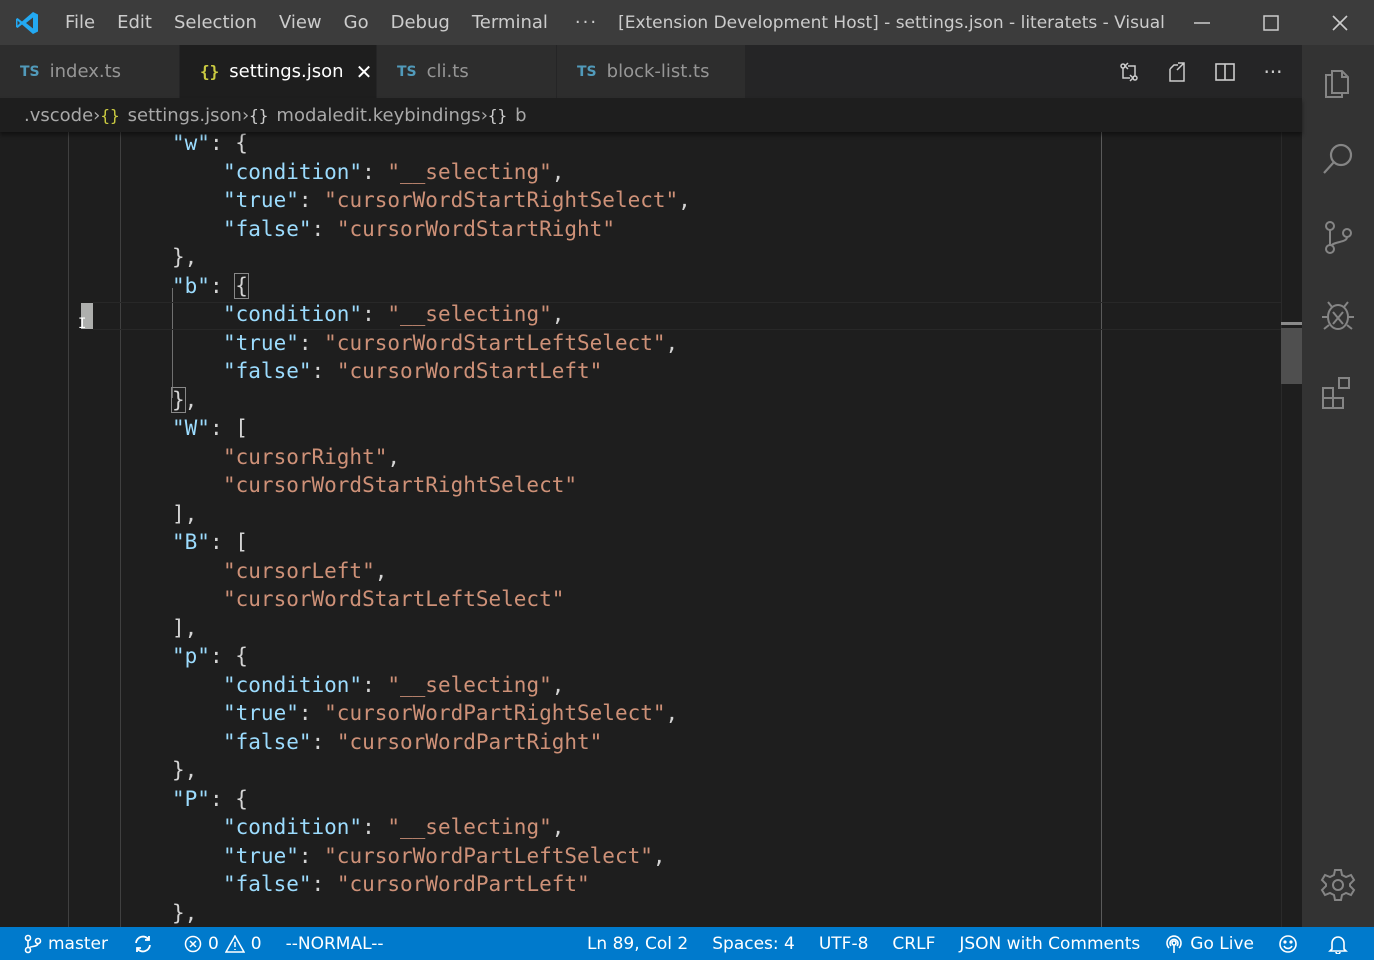  Describe the element at coordinates (234, 943) in the screenshot. I see `warning-icon` at that location.